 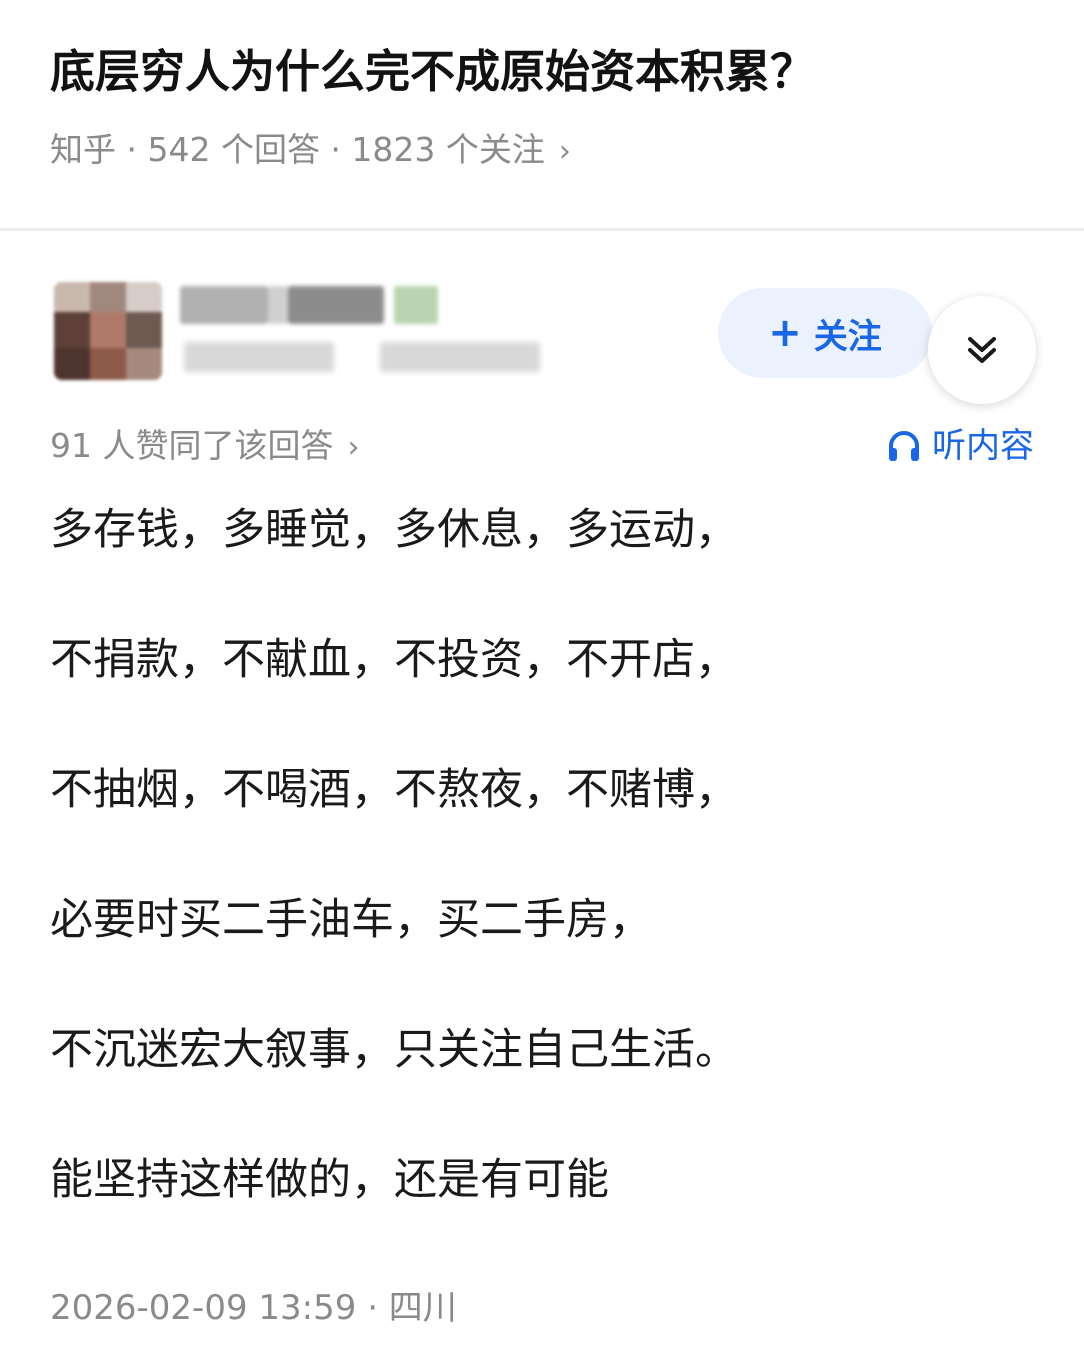 I want to click on listen-label: 听内容, so click(x=983, y=446).